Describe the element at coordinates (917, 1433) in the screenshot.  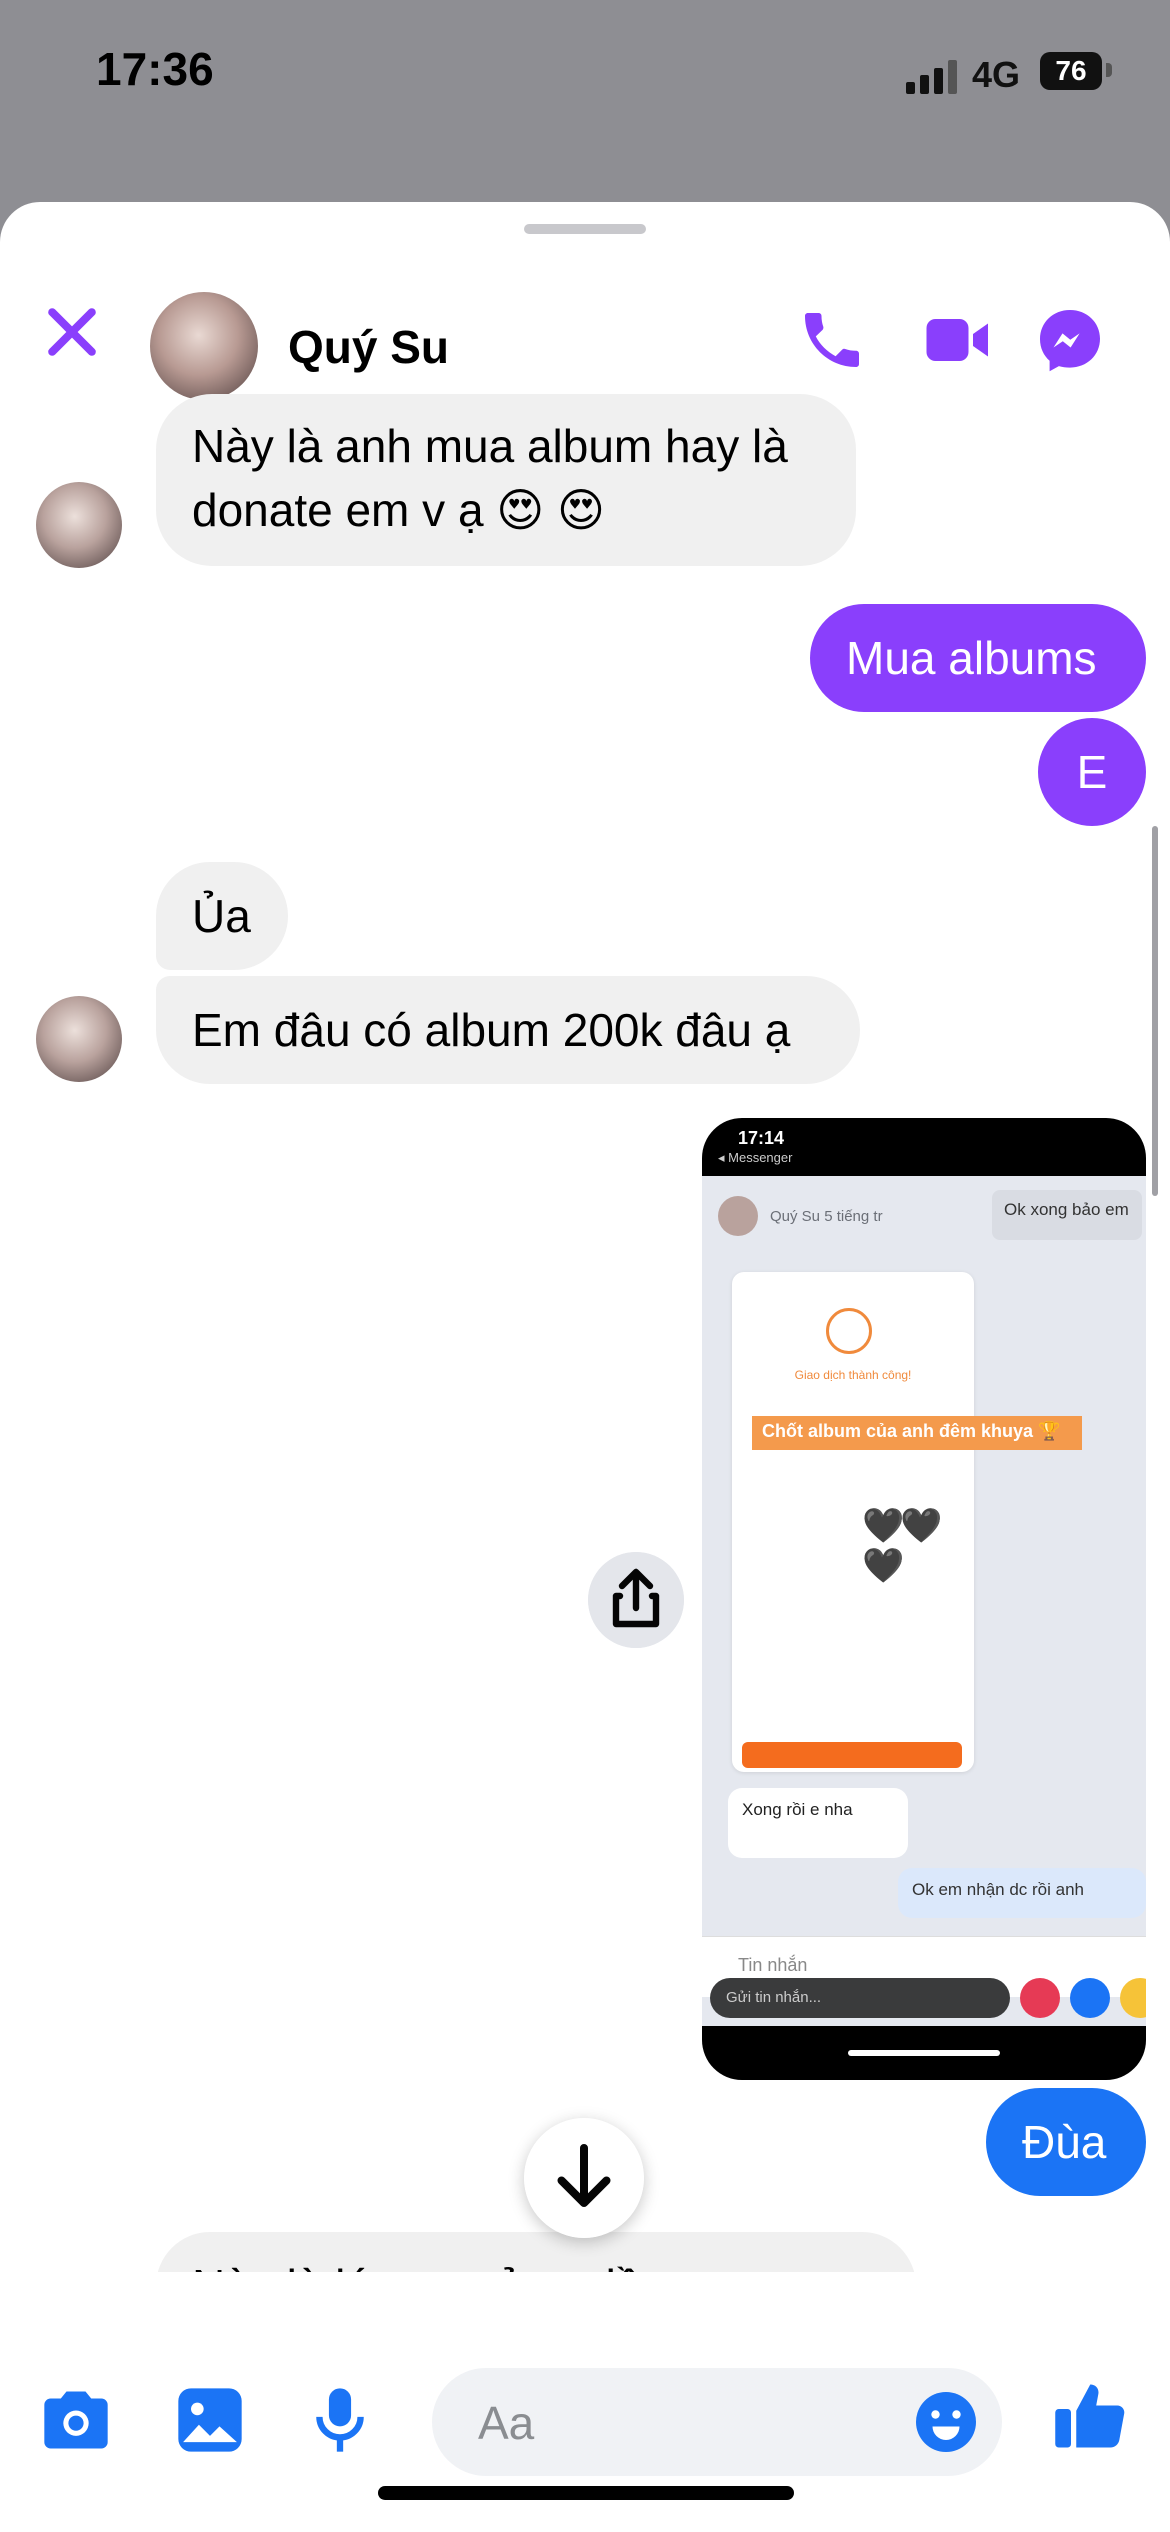
I see `thumb-order-banner: Chốt album của anh đêm khuya 🏆` at that location.